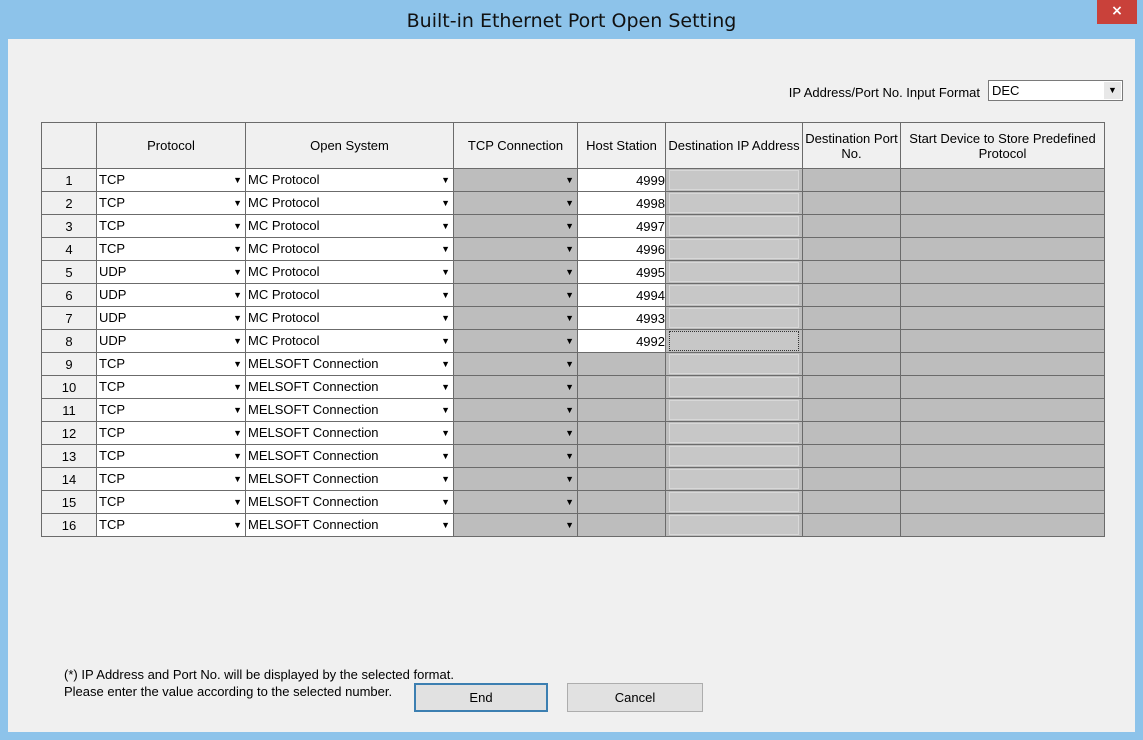  I want to click on host-station-cell: 4997, so click(621, 226).